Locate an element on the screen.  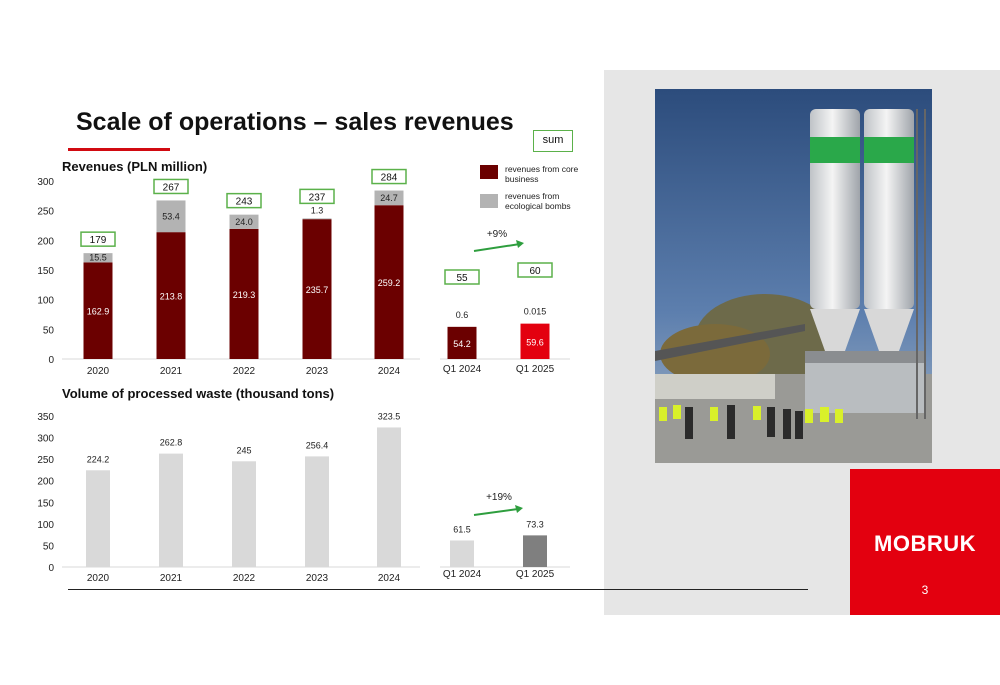
x-tick-label-revenues: 2021 is located at coordinates (171, 371).